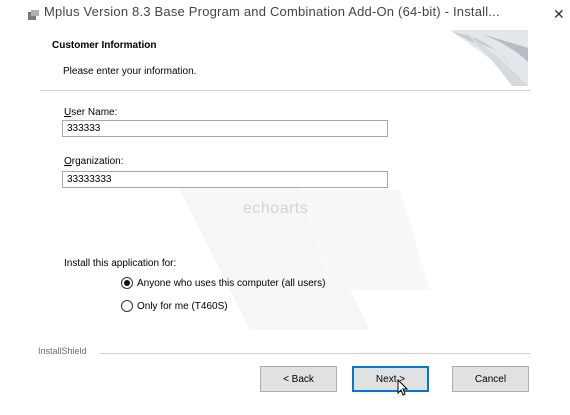 The image size is (570, 415). Describe the element at coordinates (127, 306) in the screenshot. I see `radio-unchecked-icon` at that location.